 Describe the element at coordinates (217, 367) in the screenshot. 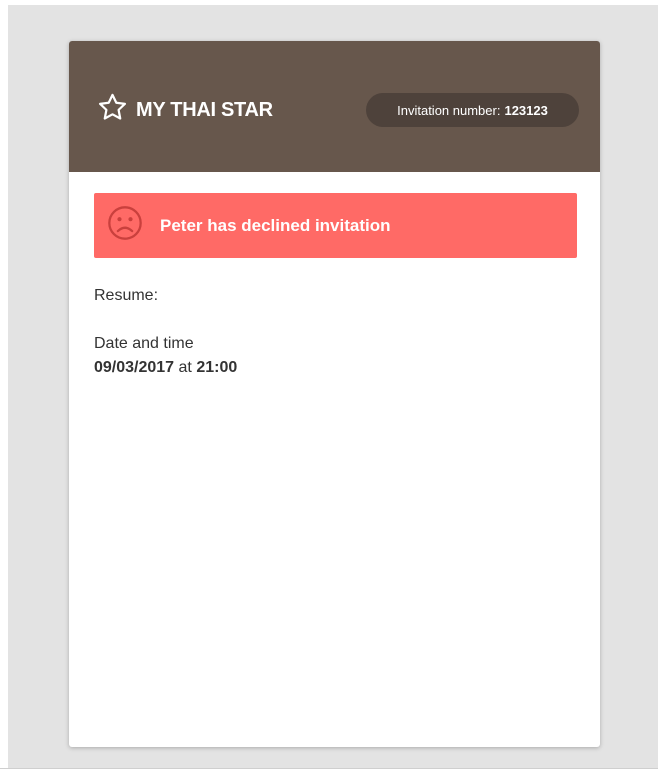

I see `time-value: 21:00` at that location.